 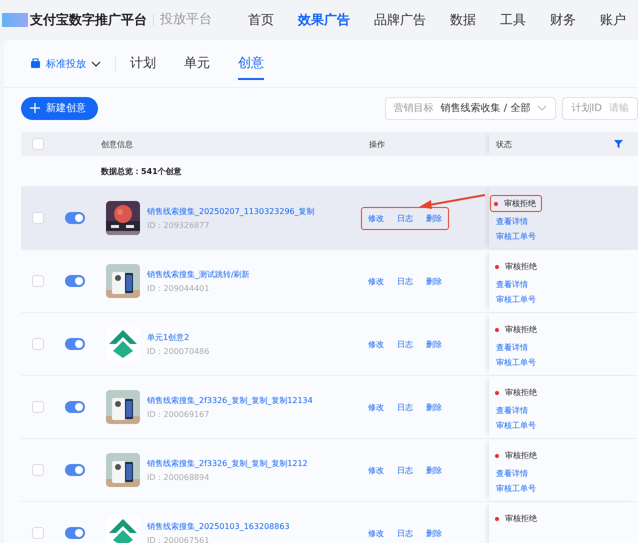 I want to click on nav-item: 财务, so click(x=563, y=20).